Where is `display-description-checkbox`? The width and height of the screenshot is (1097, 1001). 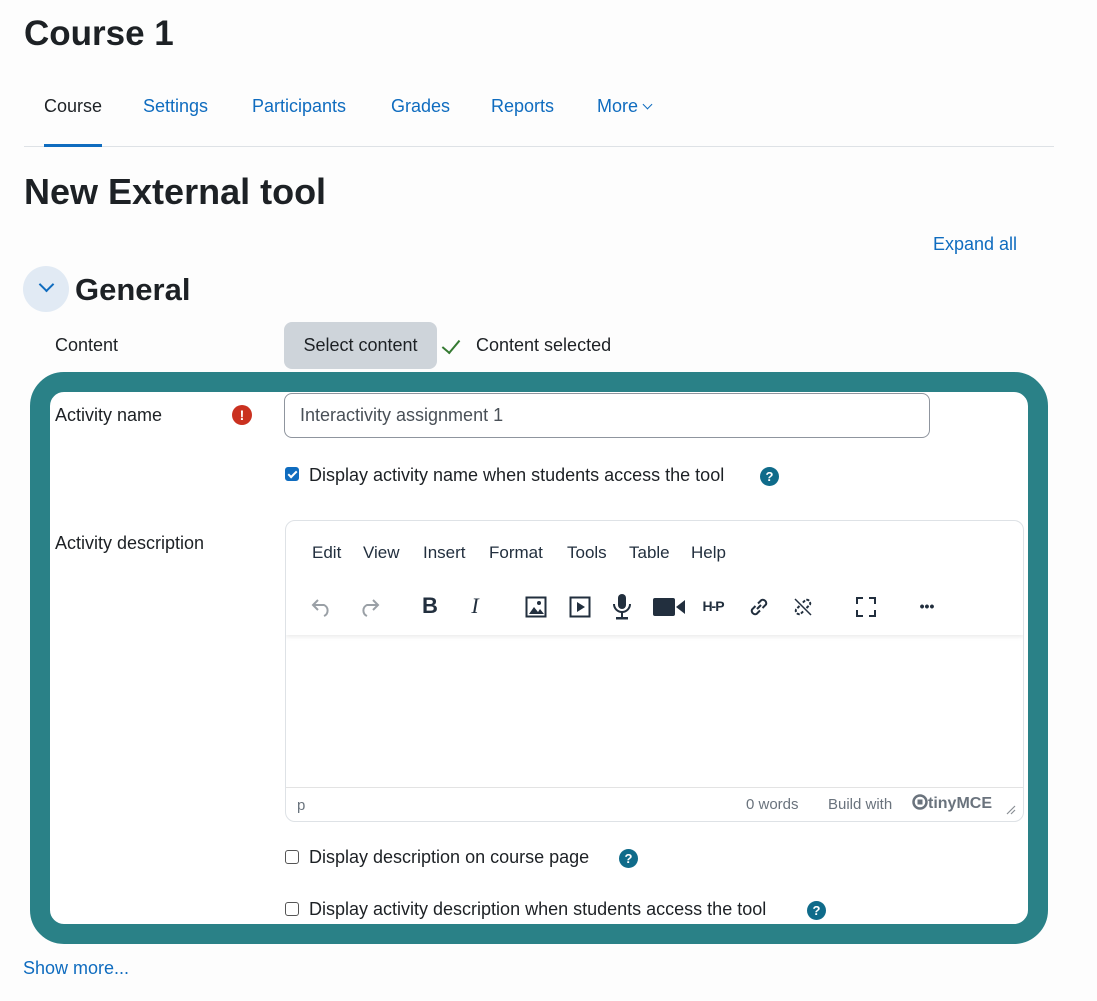
display-description-checkbox is located at coordinates (292, 857).